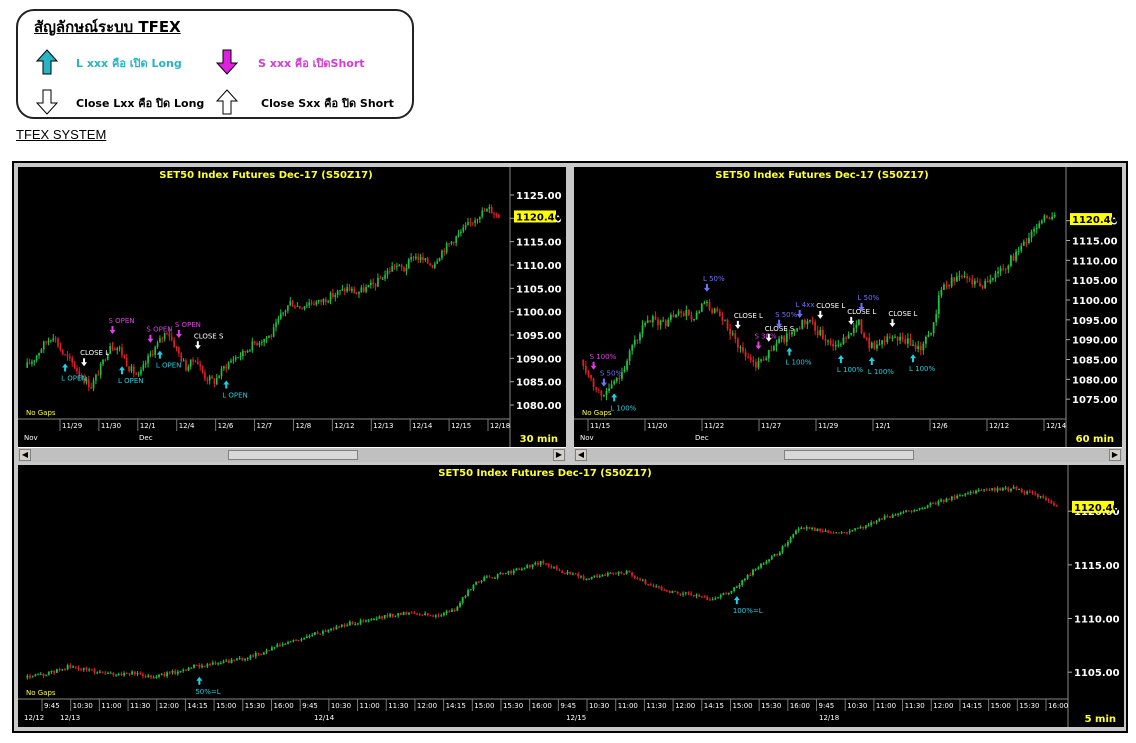 The image size is (1136, 743). What do you see at coordinates (706, 287) in the screenshot?
I see `signal-down-arrow-icon` at bounding box center [706, 287].